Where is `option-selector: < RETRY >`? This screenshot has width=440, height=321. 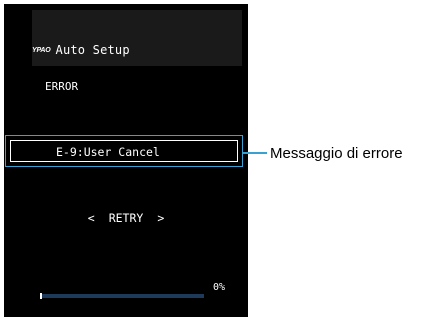
option-selector: < RETRY > is located at coordinates (126, 218).